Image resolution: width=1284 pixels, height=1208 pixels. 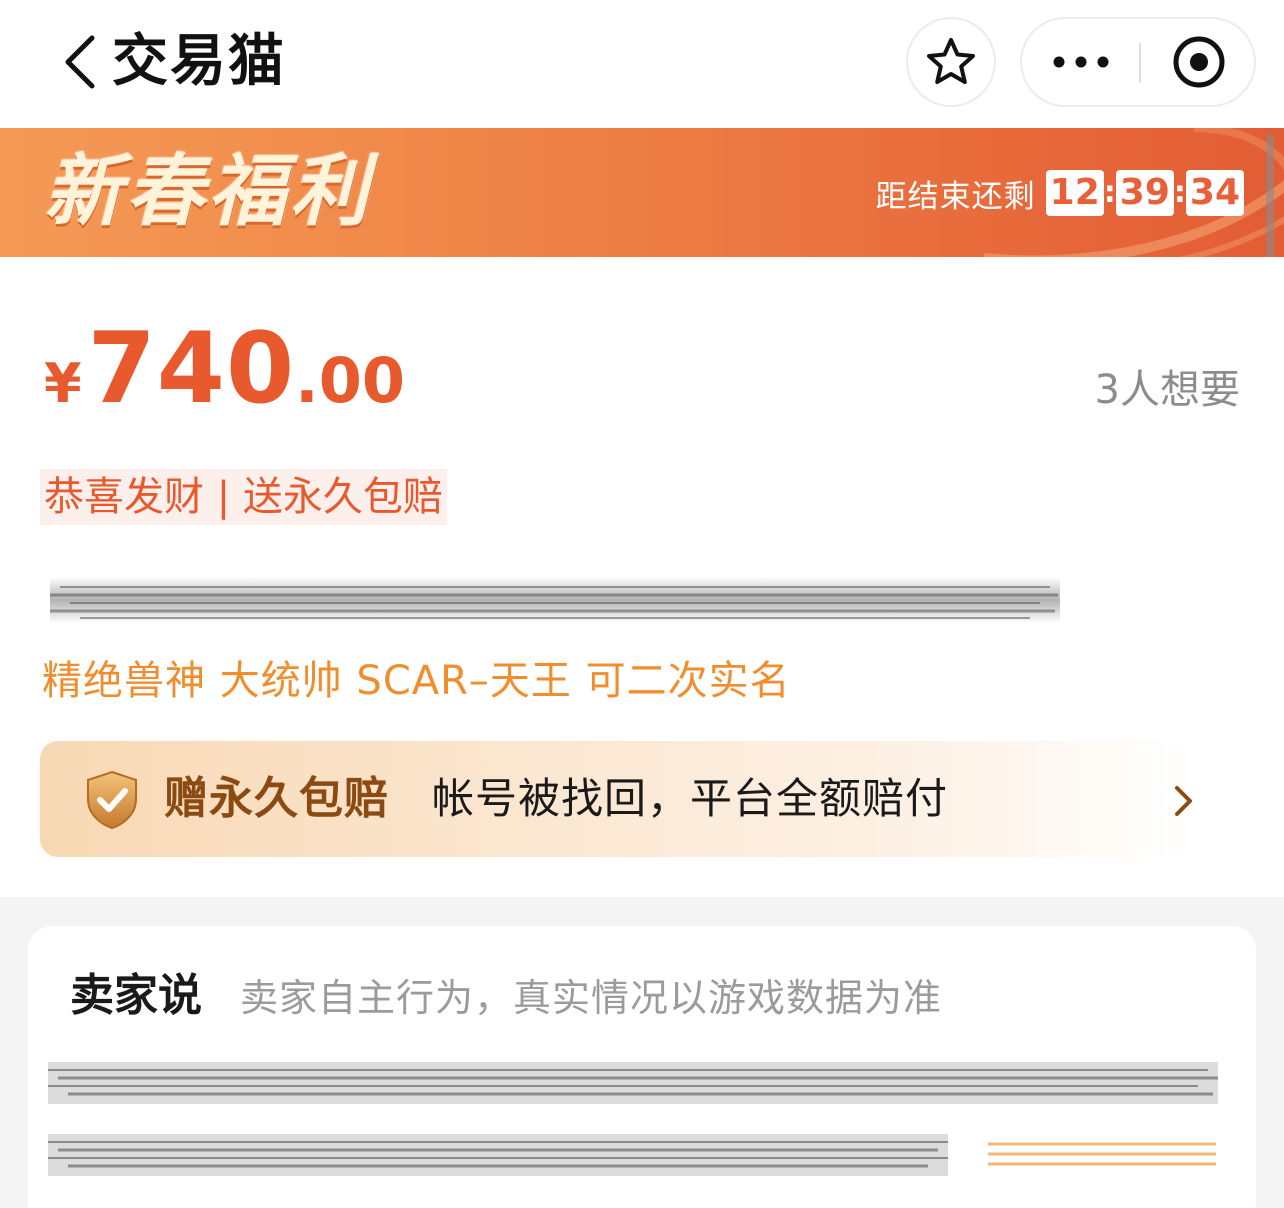 What do you see at coordinates (350, 380) in the screenshot?
I see `price-decimal: .00` at bounding box center [350, 380].